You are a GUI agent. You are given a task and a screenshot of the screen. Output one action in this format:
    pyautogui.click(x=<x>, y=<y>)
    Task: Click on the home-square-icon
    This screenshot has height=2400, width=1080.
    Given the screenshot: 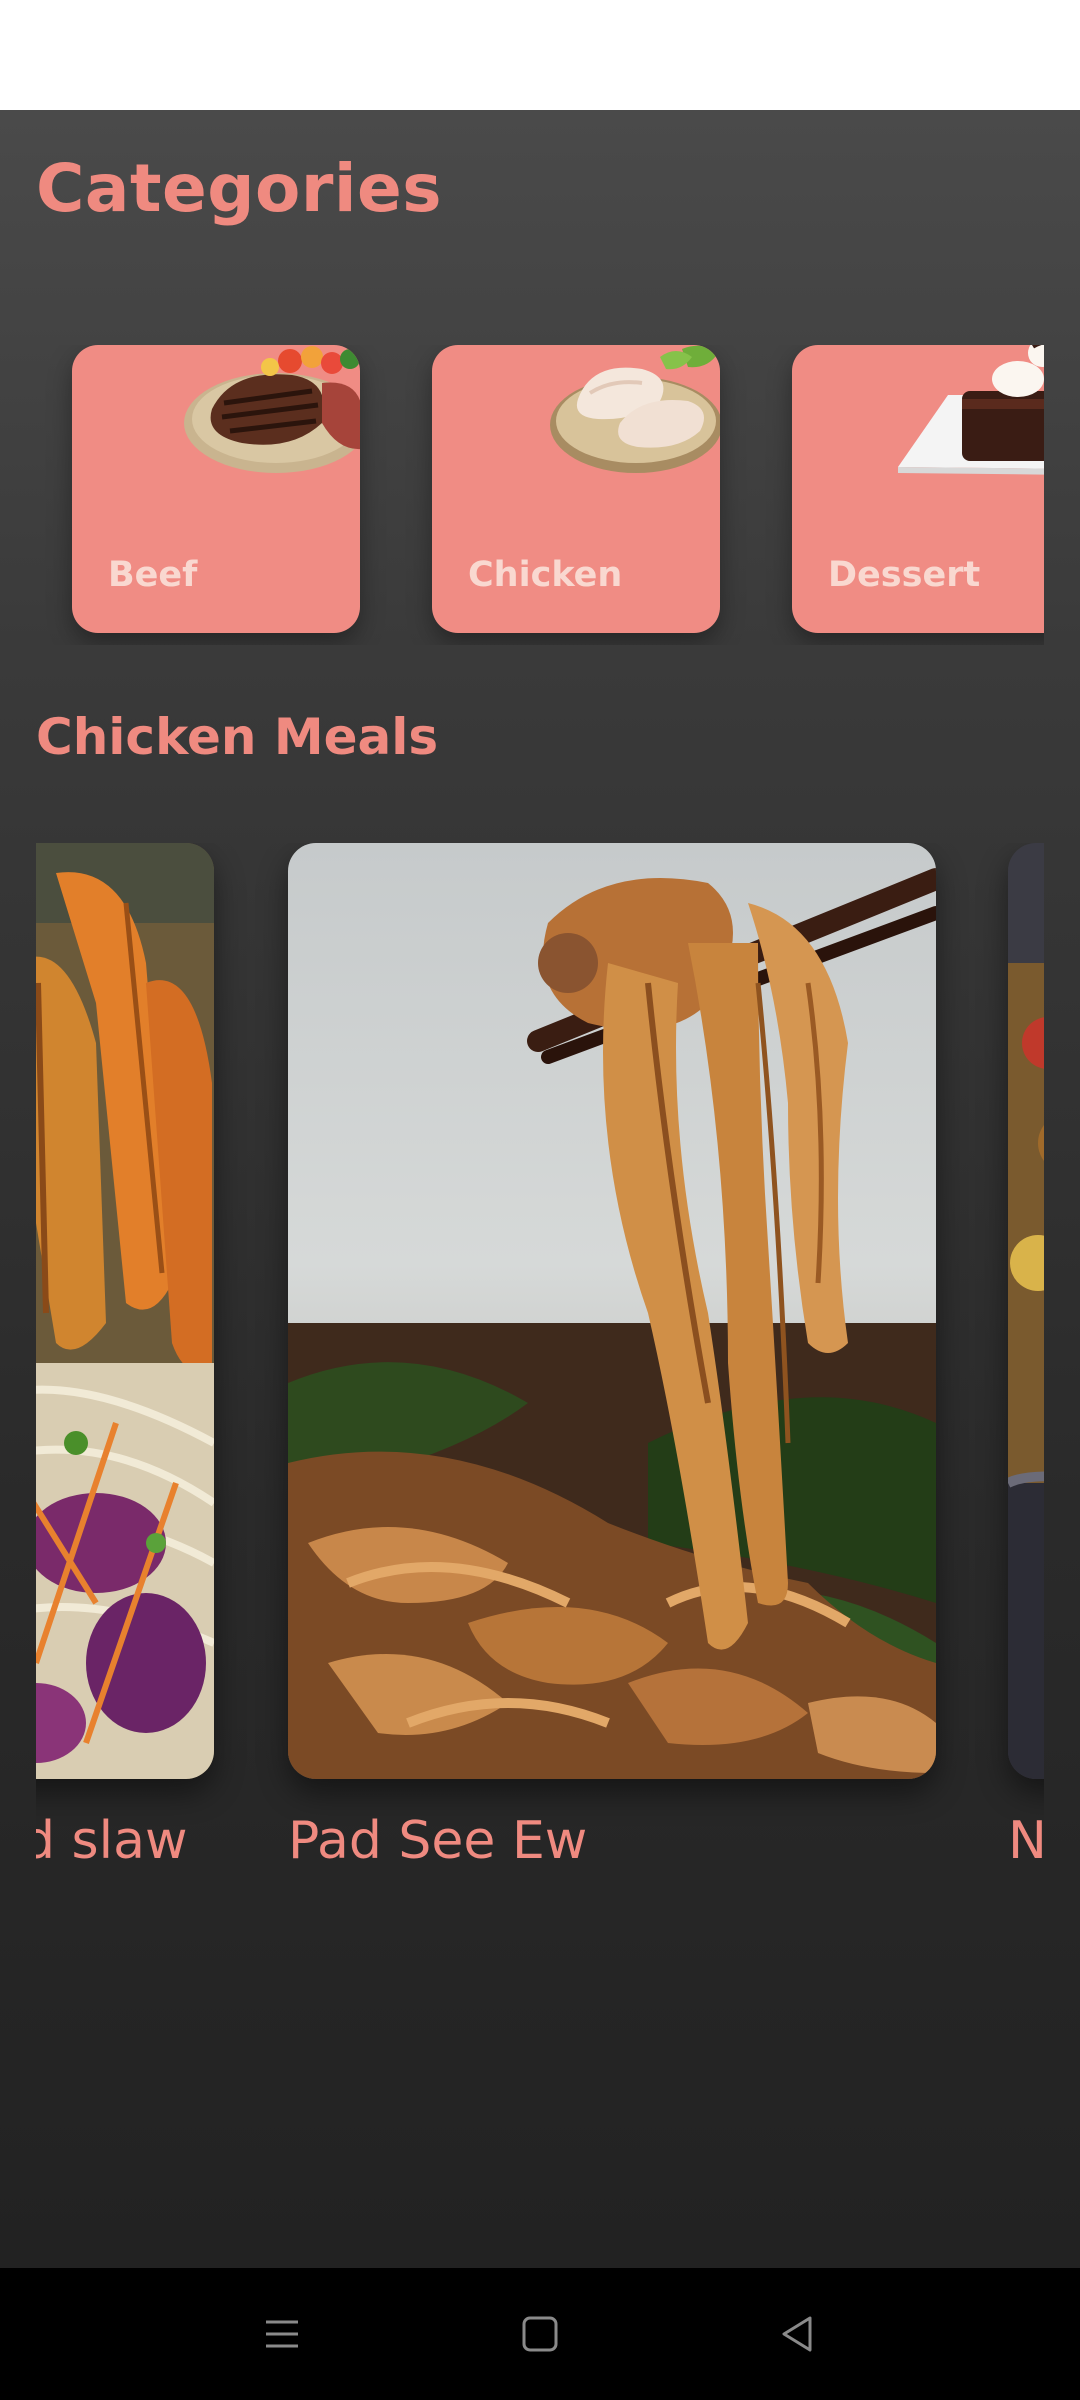 What is the action you would take?
    pyautogui.click(x=540, y=2334)
    